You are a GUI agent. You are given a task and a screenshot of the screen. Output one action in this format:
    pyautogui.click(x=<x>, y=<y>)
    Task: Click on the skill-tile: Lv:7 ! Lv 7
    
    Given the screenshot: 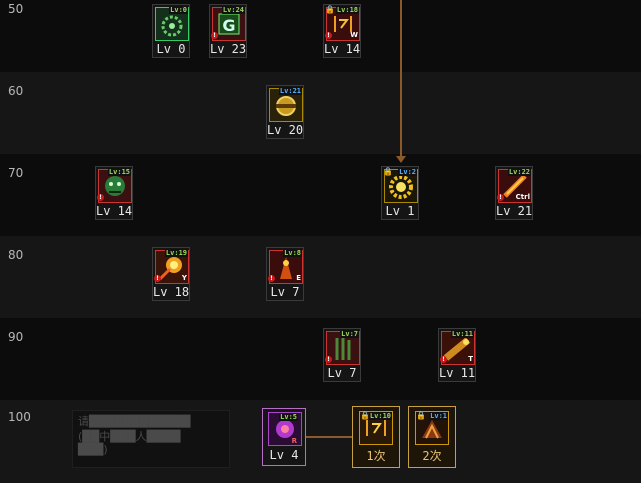 What is the action you would take?
    pyautogui.click(x=342, y=355)
    